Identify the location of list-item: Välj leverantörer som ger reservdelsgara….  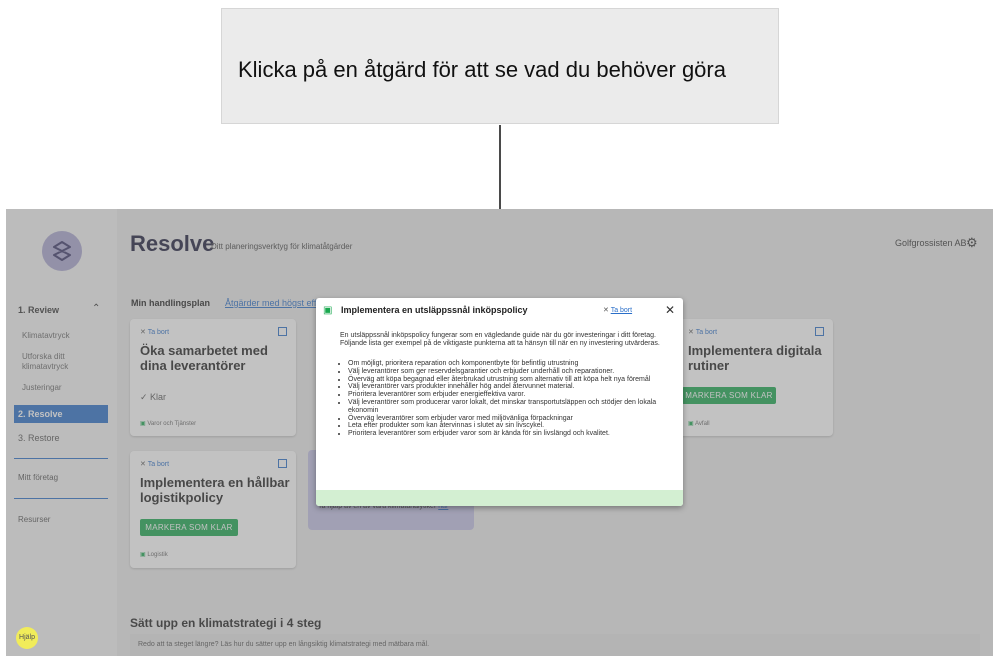
(513, 372).